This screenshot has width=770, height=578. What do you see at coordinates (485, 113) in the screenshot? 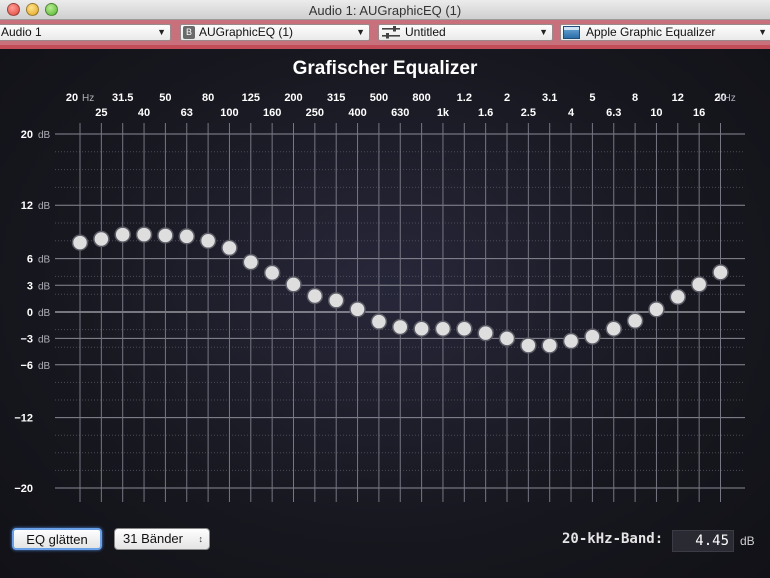
I see `frequency-label: 1.6` at bounding box center [485, 113].